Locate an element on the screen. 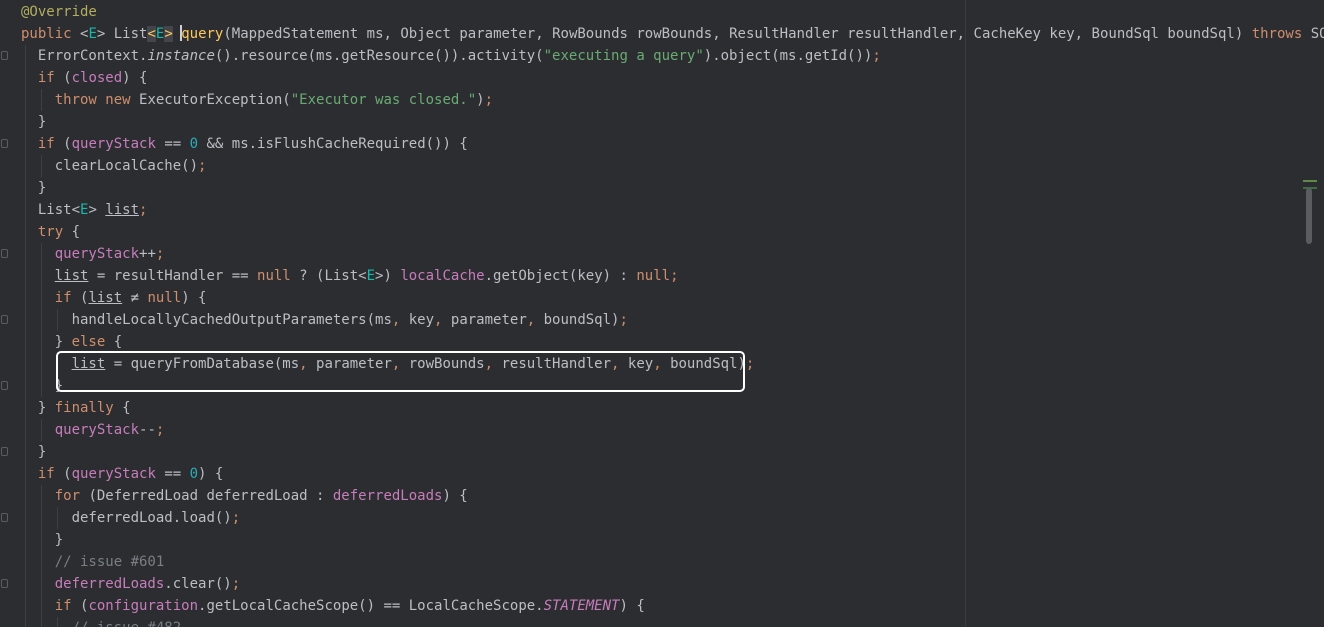 The width and height of the screenshot is (1324, 627). code-token: ? (List< is located at coordinates (328, 276).